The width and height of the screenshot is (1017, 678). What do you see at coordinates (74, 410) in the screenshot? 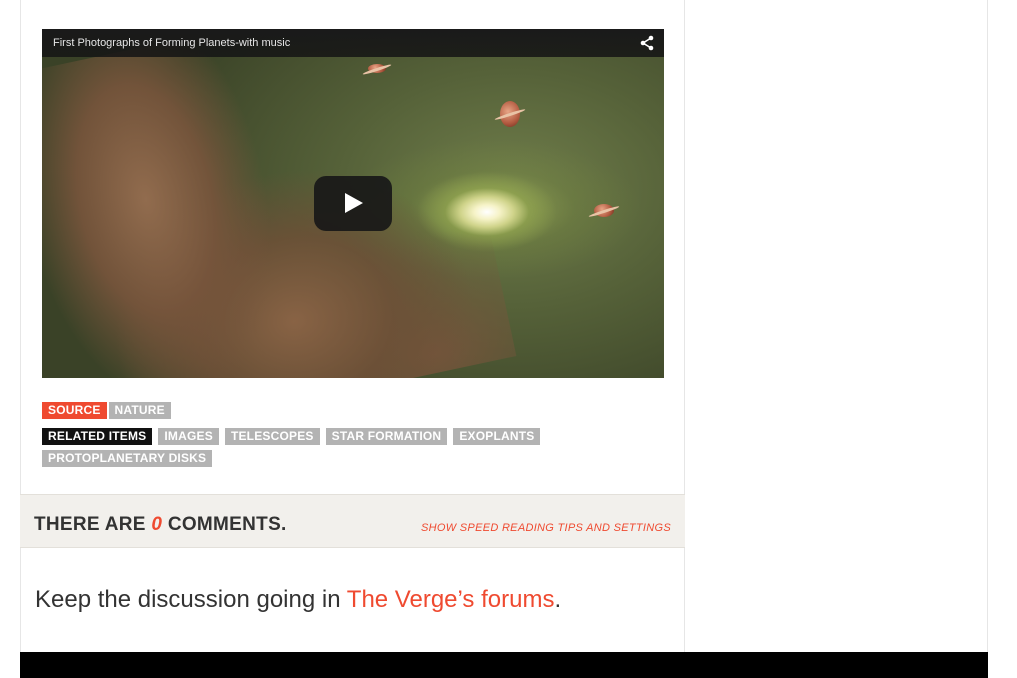
I see `source-label: SOURCE` at bounding box center [74, 410].